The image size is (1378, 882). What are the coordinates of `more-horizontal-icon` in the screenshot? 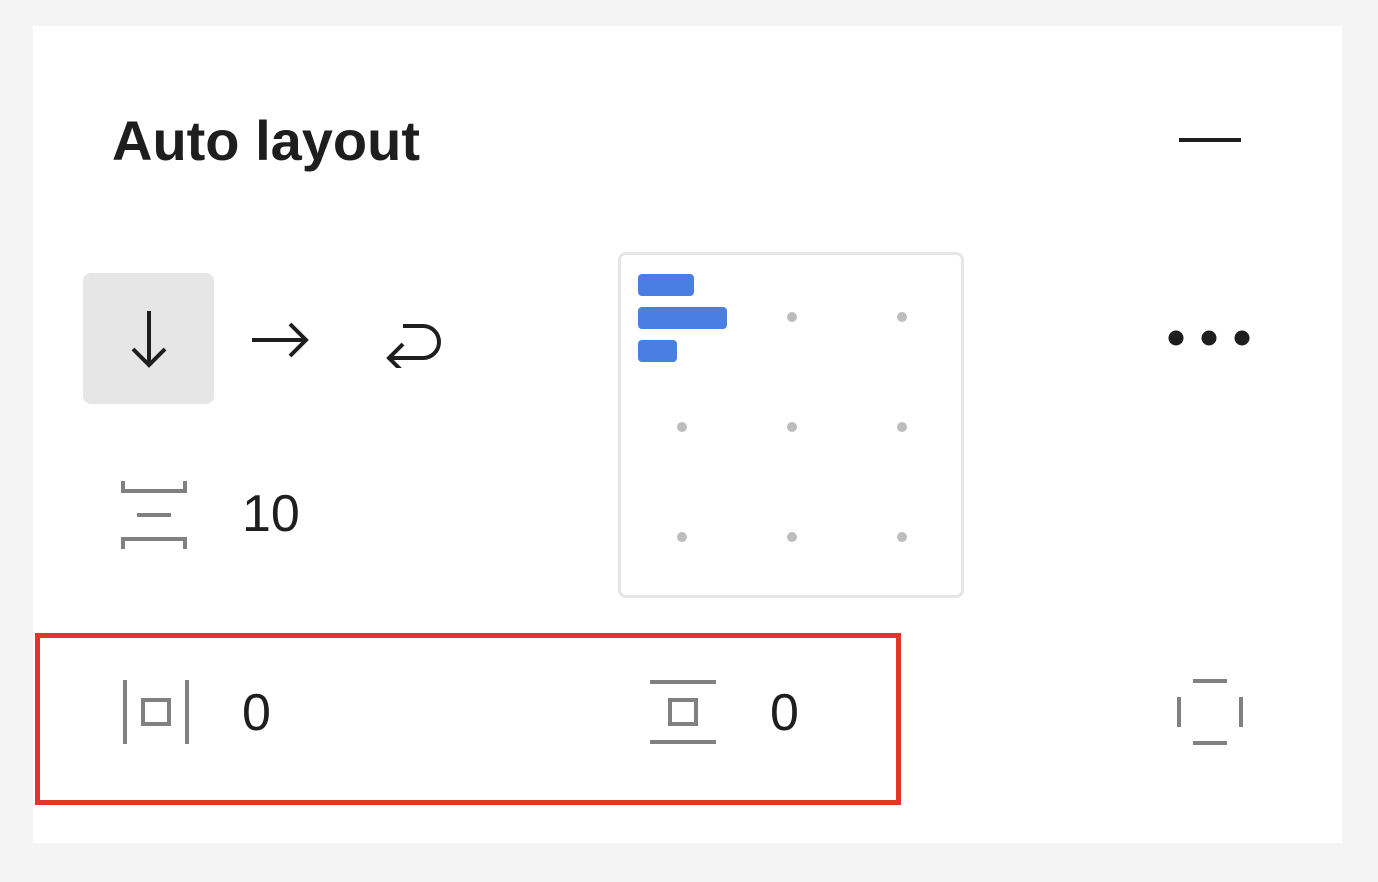 It's located at (1209, 338).